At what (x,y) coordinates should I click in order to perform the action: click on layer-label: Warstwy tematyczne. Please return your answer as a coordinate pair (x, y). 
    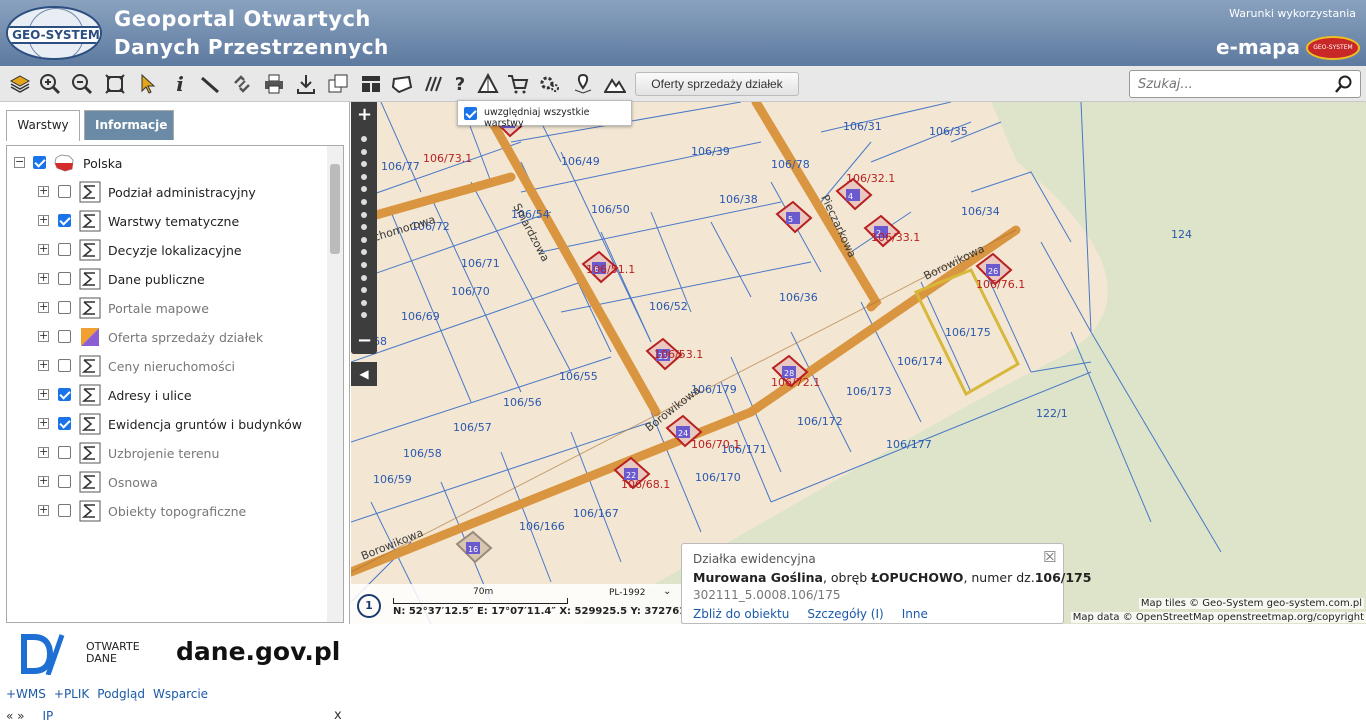
    Looking at the image, I should click on (173, 221).